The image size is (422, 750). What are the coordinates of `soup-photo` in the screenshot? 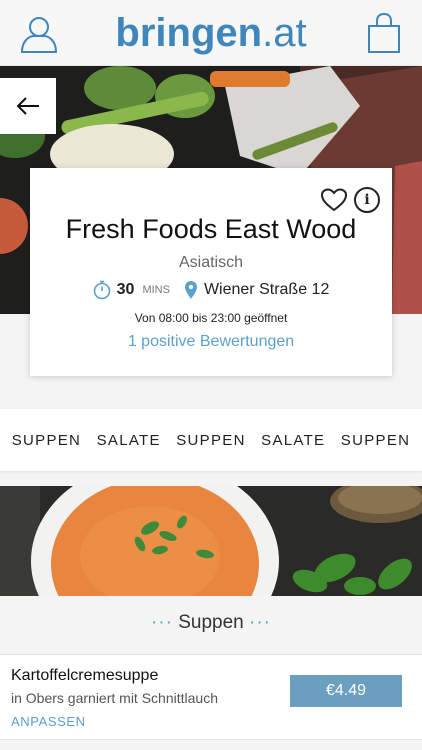 It's located at (211, 541).